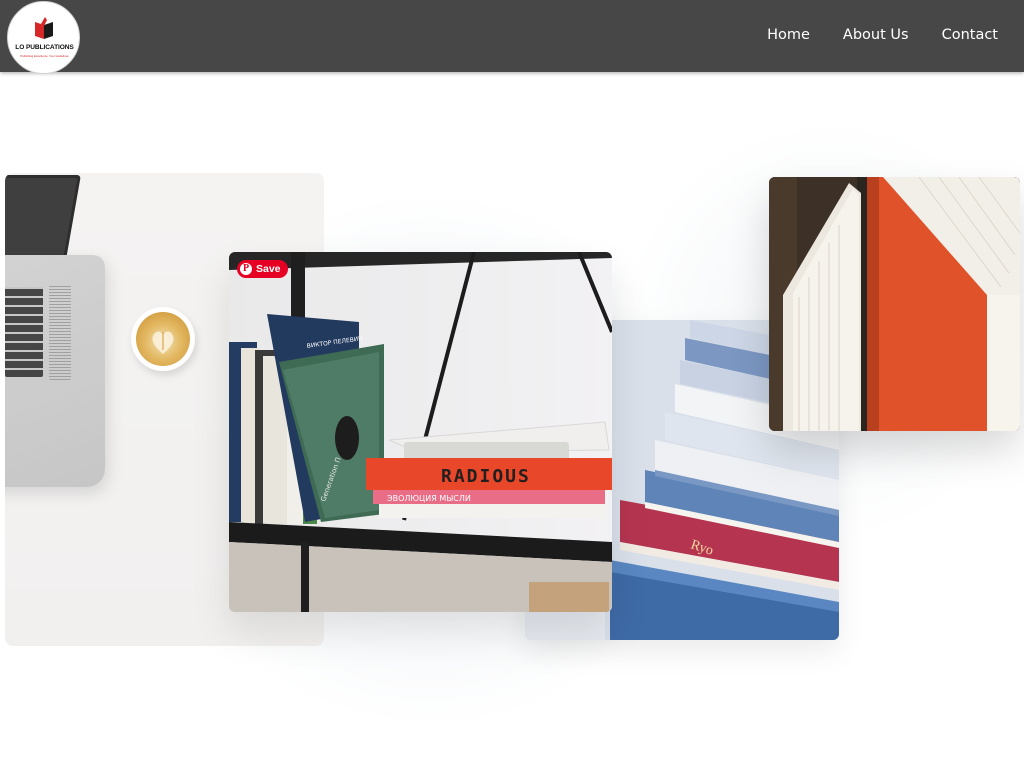 The height and width of the screenshot is (768, 1024). What do you see at coordinates (429, 498) in the screenshot?
I see `pink-book-title: ЭВОЛЮЦИЯ МЫСЛИ` at bounding box center [429, 498].